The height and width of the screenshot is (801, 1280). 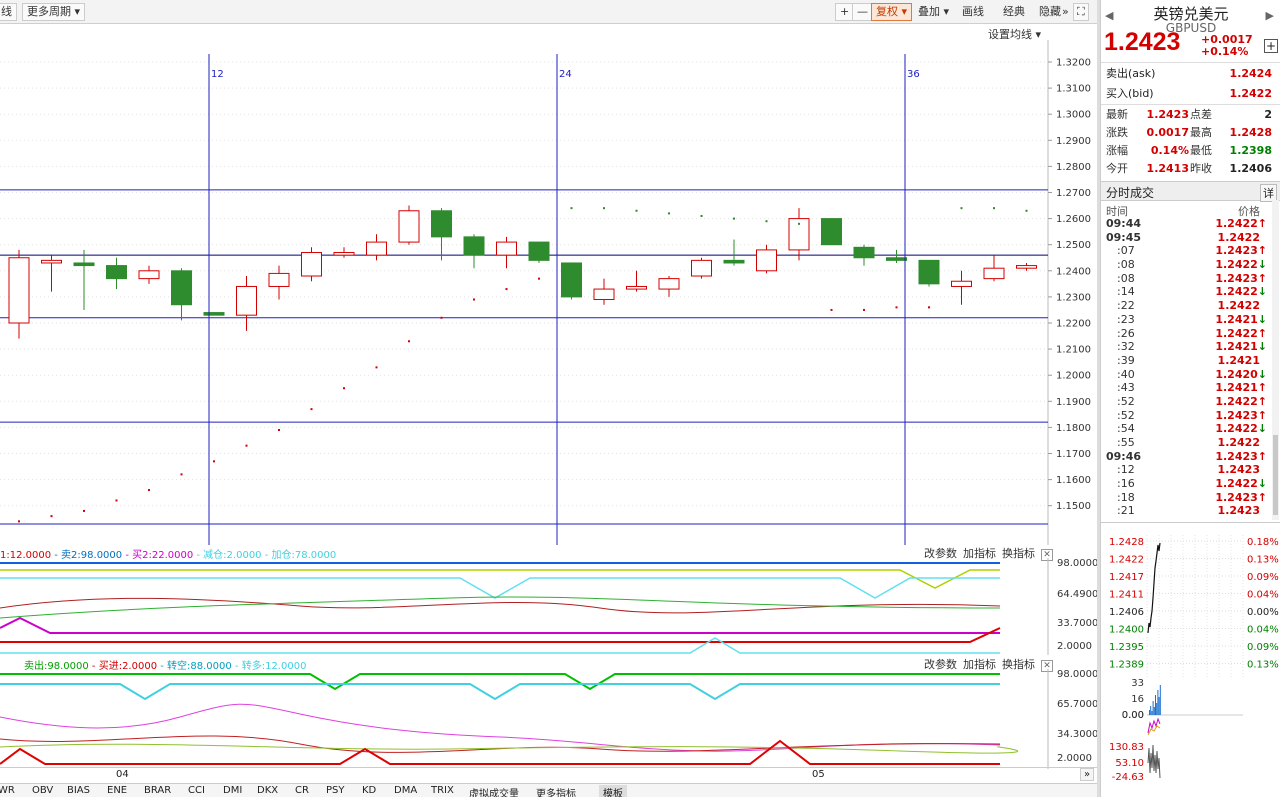 I want to click on stat-value: 1.2428, so click(x=1250, y=132).